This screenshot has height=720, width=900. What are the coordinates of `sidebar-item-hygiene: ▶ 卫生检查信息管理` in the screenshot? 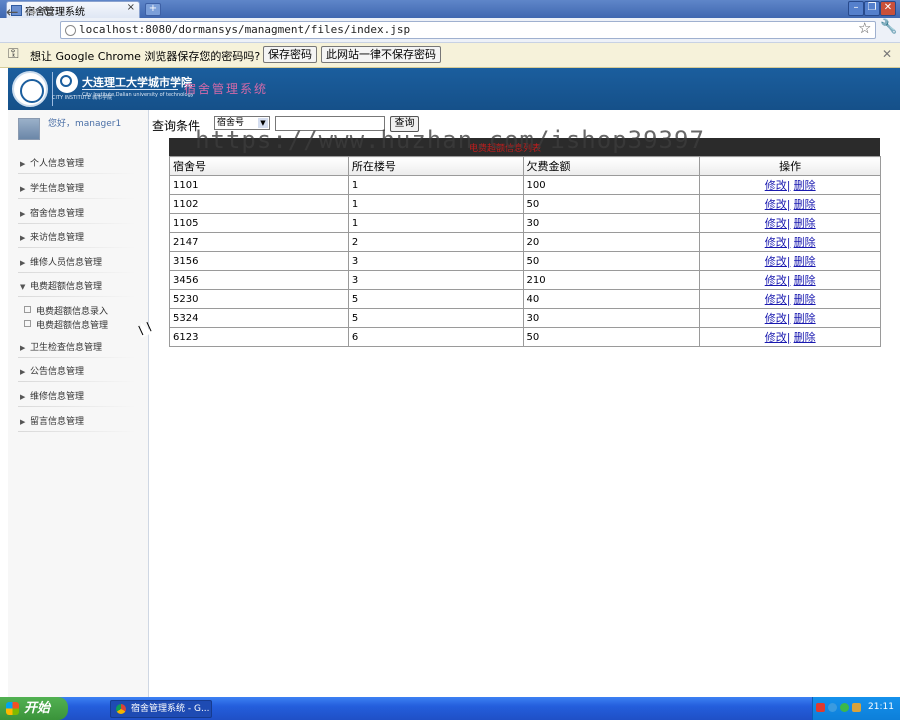 It's located at (61, 347).